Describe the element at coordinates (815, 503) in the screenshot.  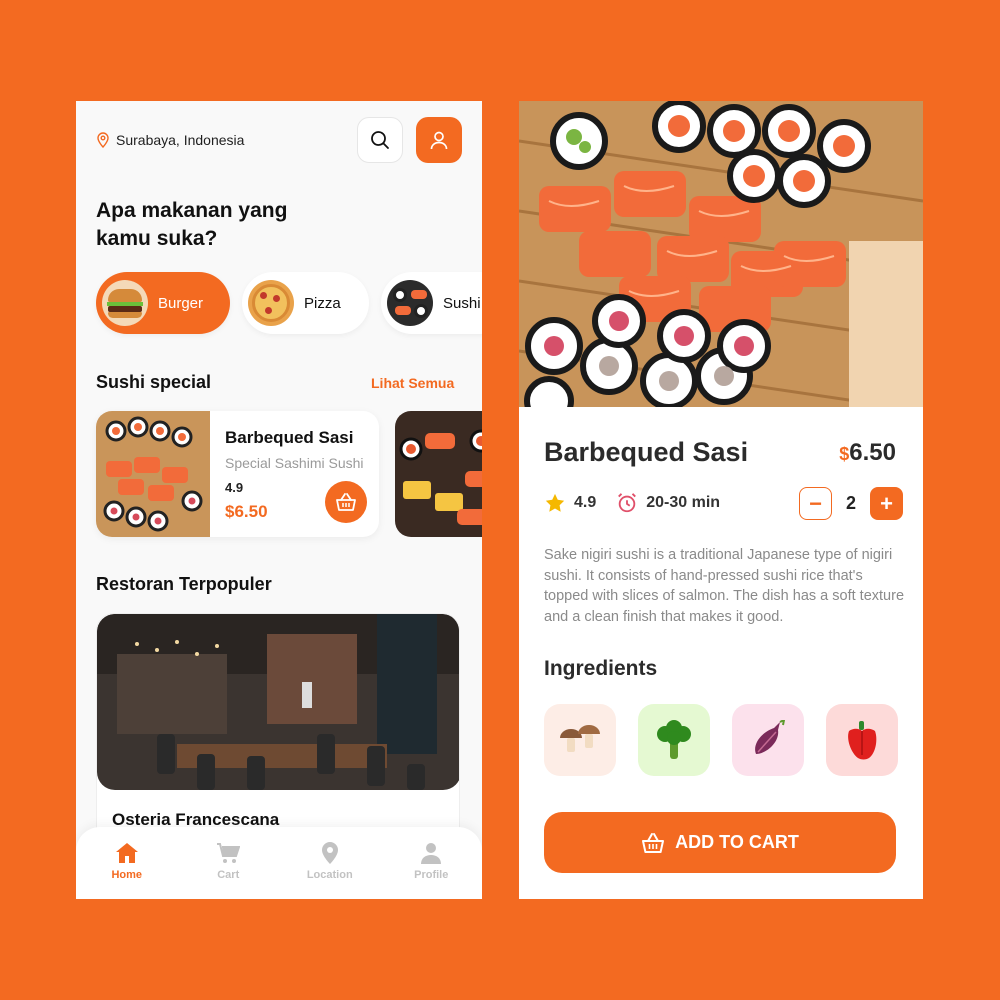
I see `decrease-button: −` at that location.